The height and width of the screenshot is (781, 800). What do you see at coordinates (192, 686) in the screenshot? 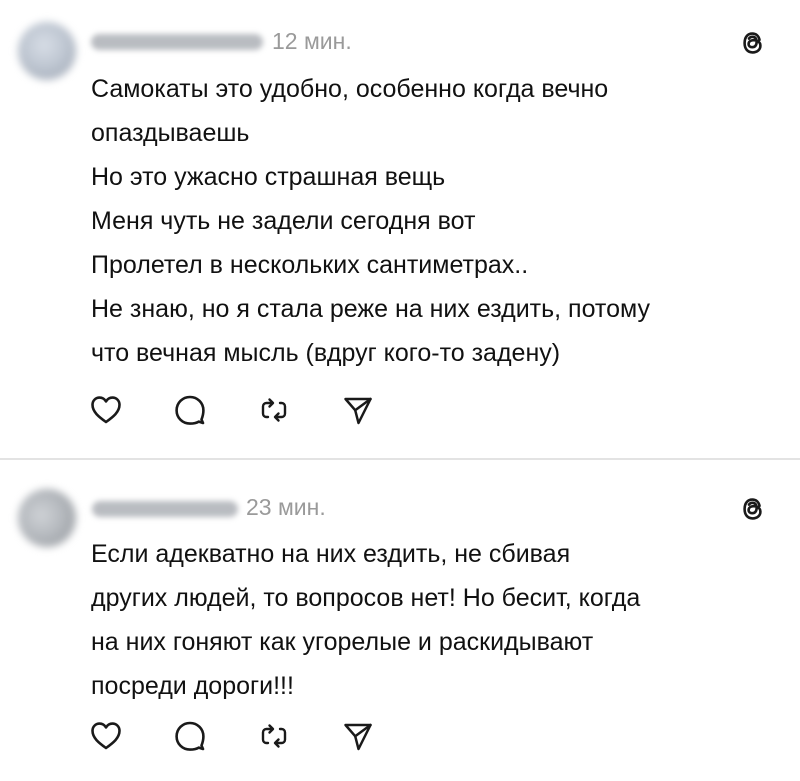
I see `post-text-line: посреди дороги!!!` at bounding box center [192, 686].